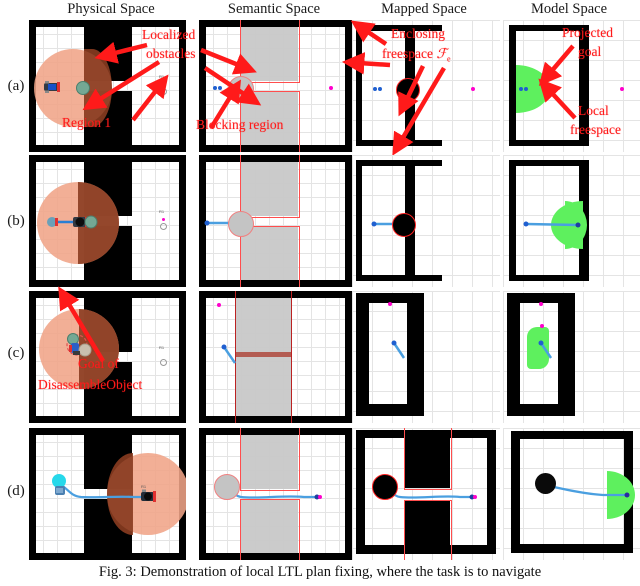 The image size is (640, 586). Describe the element at coordinates (418, 33) in the screenshot. I see `annotation-enclosing-freespace-line1: Enclosing` at that location.